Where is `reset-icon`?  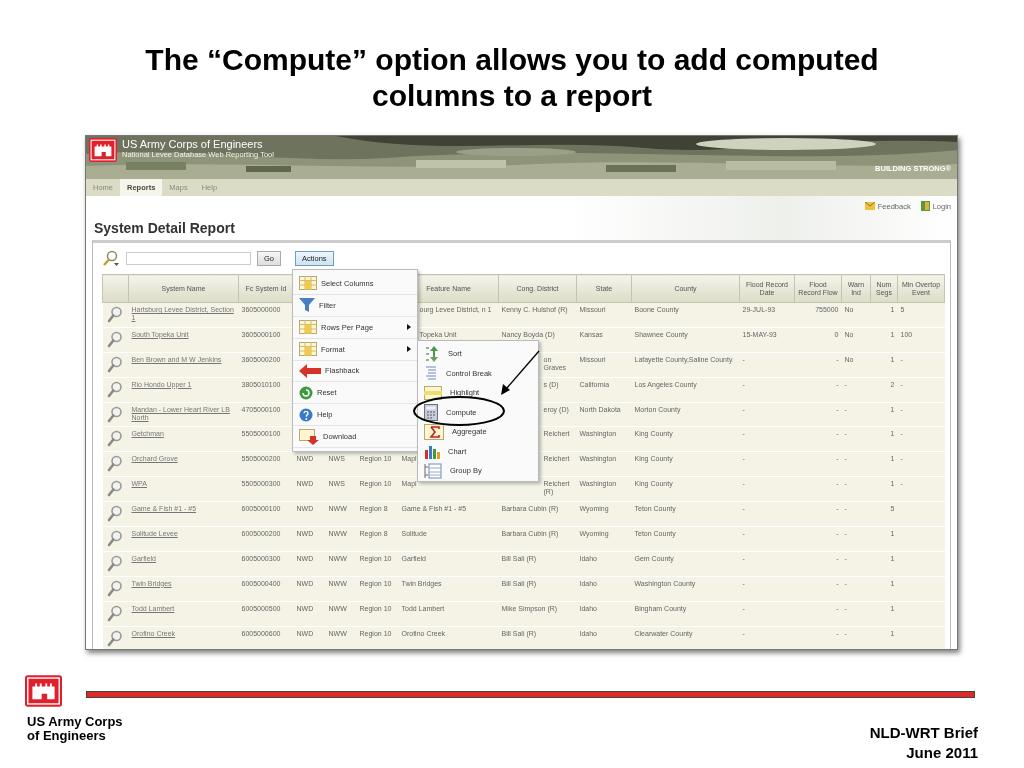
reset-icon is located at coordinates (306, 392).